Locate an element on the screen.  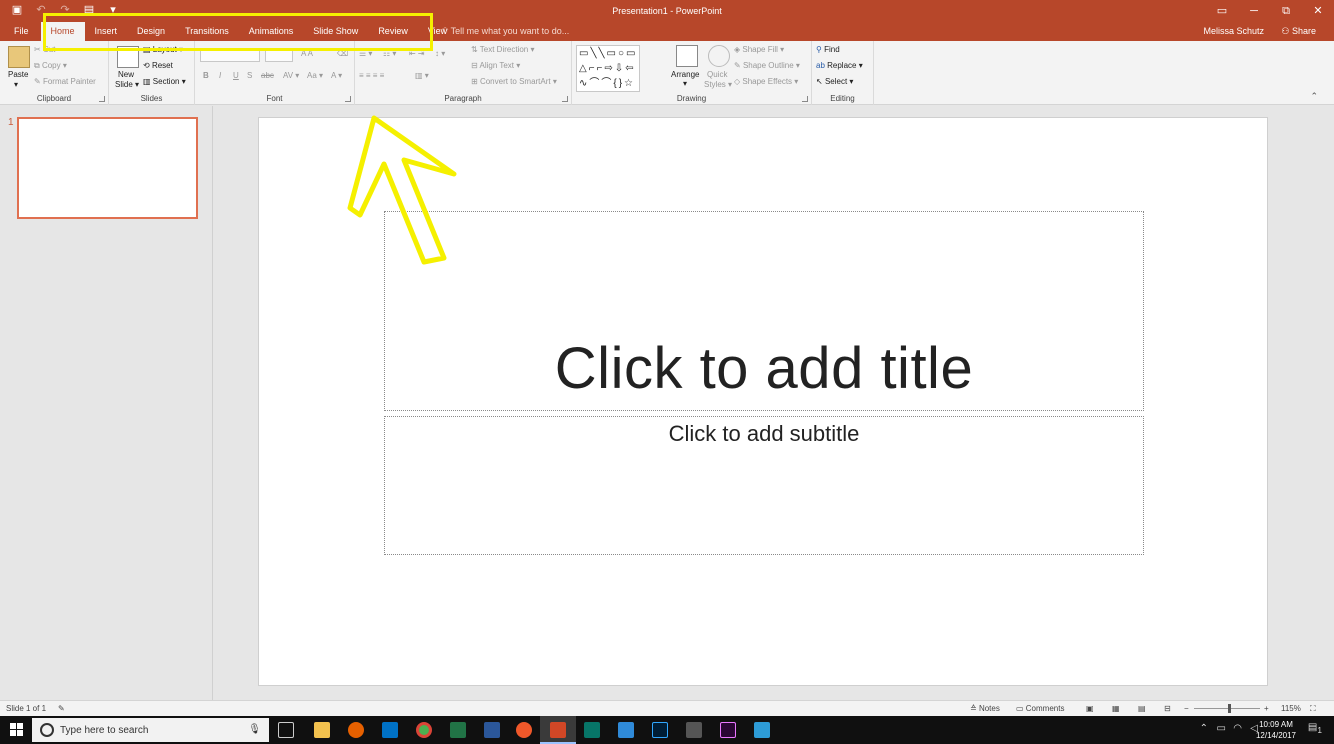
cut-button: ✂ Cut is located at coordinates (44, 49).